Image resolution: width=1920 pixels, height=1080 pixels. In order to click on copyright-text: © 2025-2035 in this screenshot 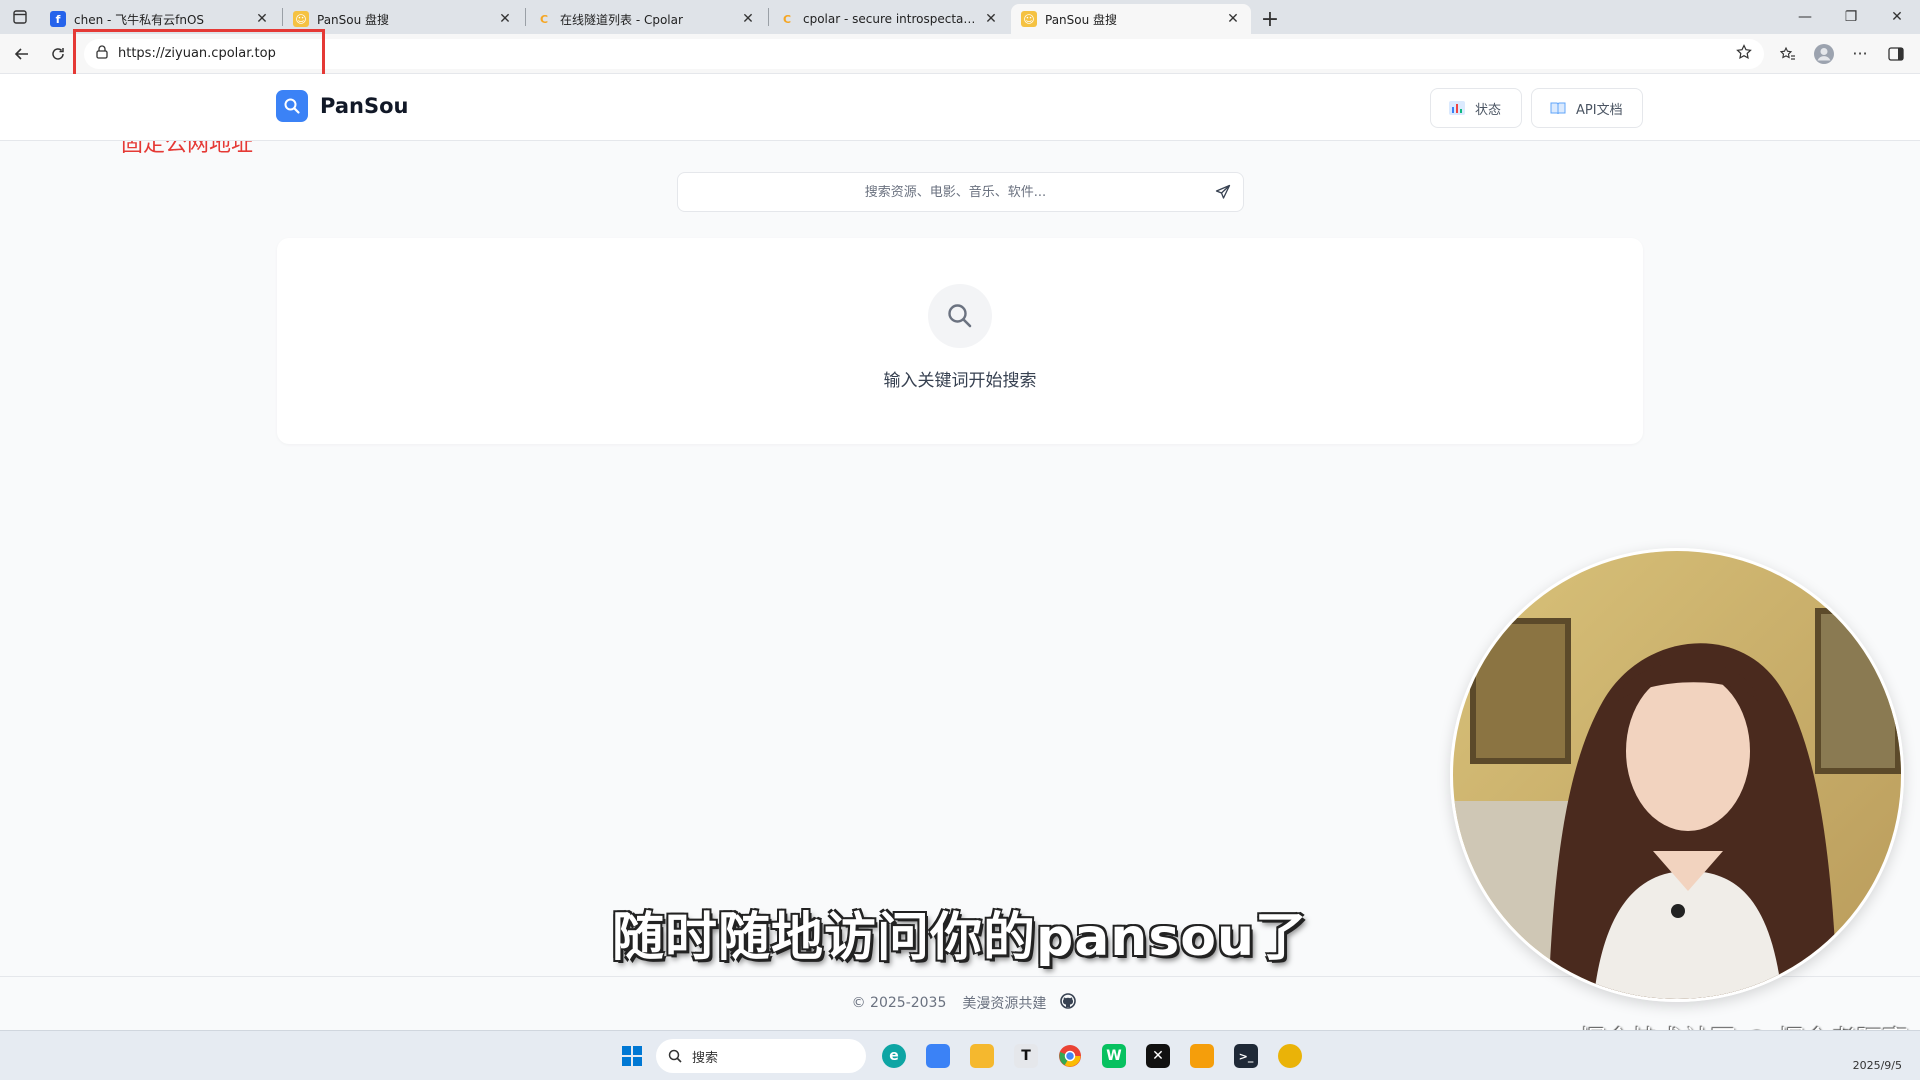, I will do `click(899, 1002)`.